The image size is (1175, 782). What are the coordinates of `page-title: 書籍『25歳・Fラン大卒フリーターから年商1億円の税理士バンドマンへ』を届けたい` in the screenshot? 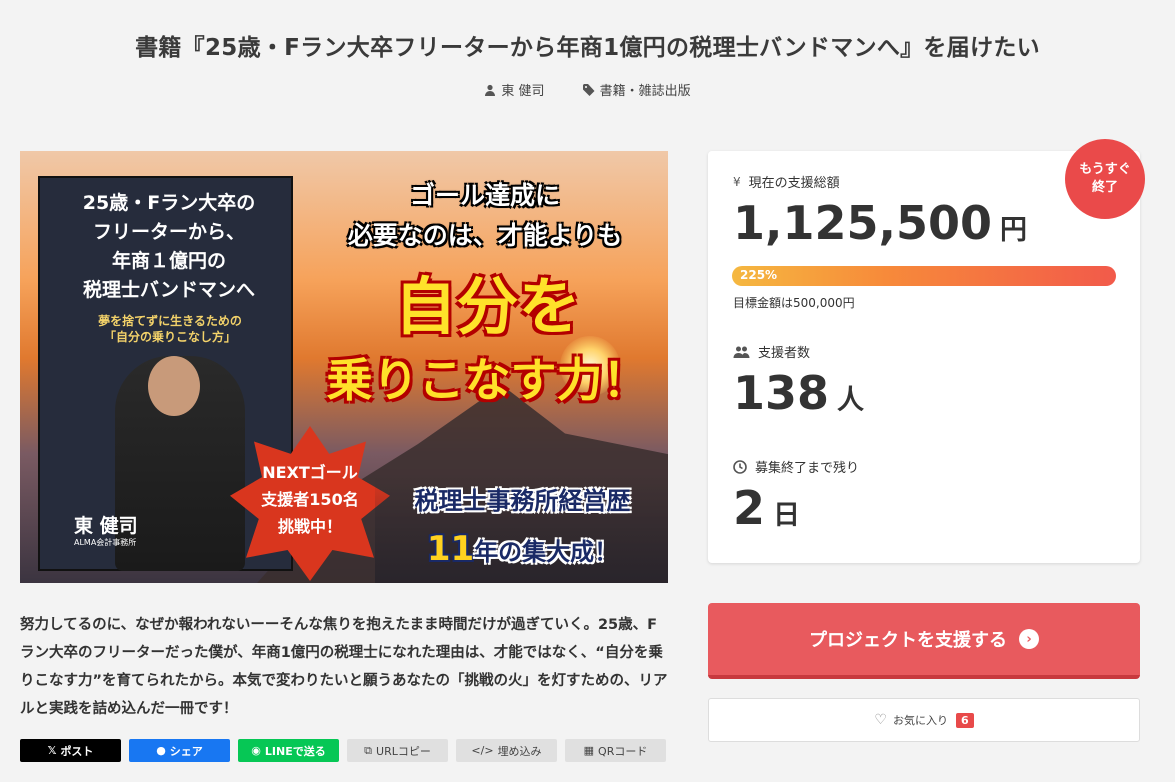 It's located at (587, 48).